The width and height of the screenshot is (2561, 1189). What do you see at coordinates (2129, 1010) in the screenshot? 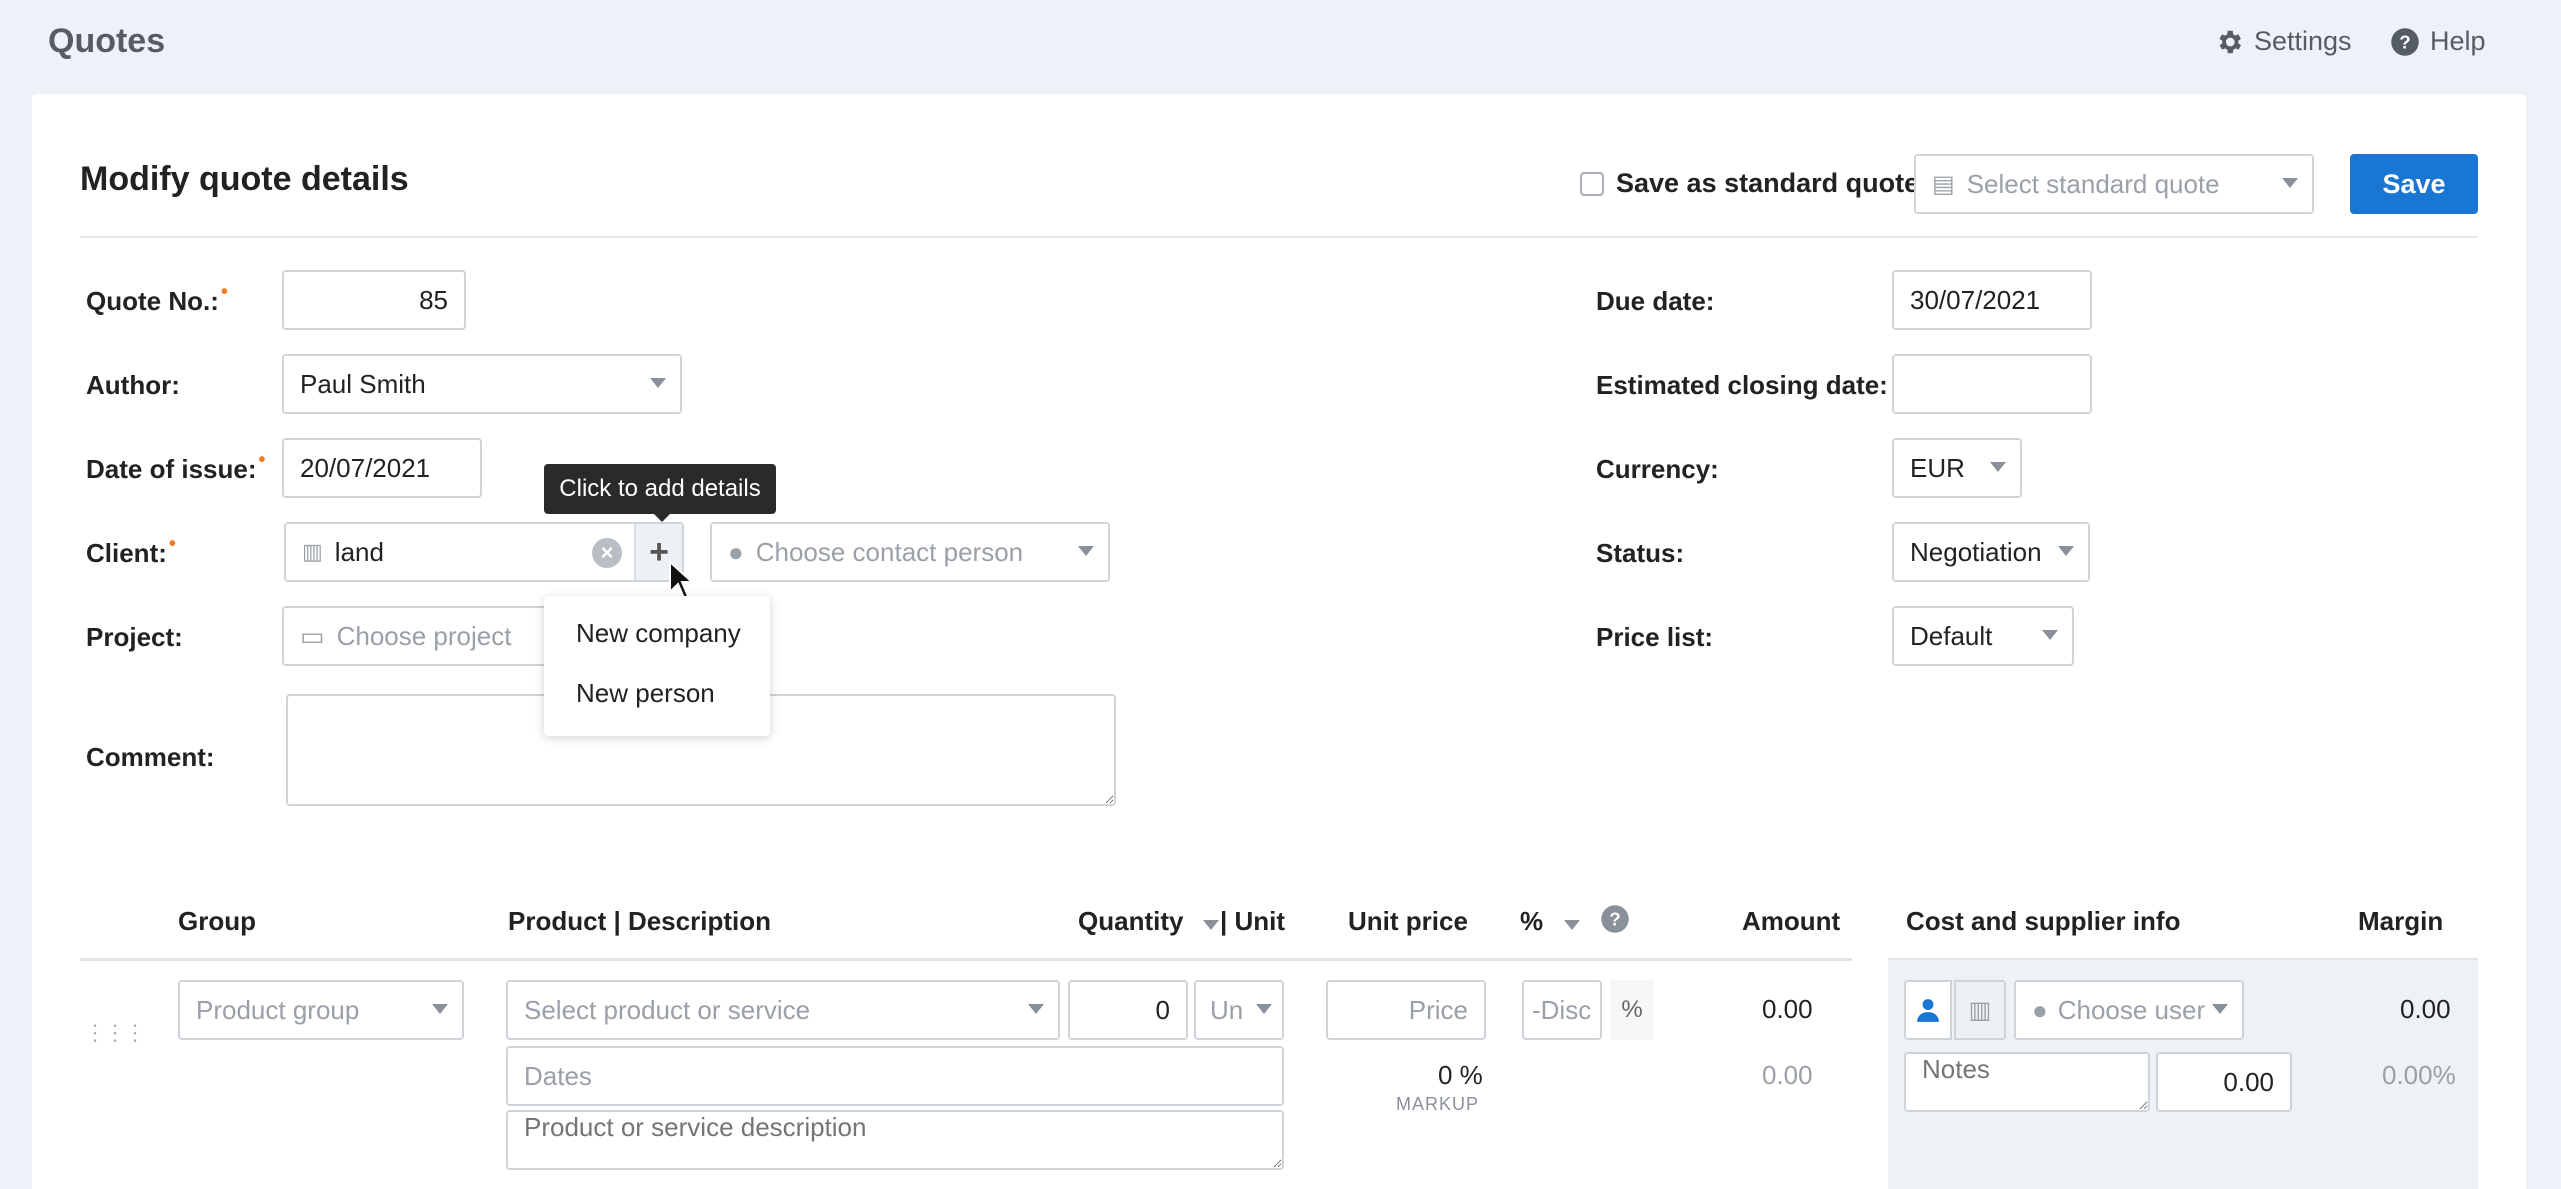
I see `choose-user-select: ● Choose user` at bounding box center [2129, 1010].